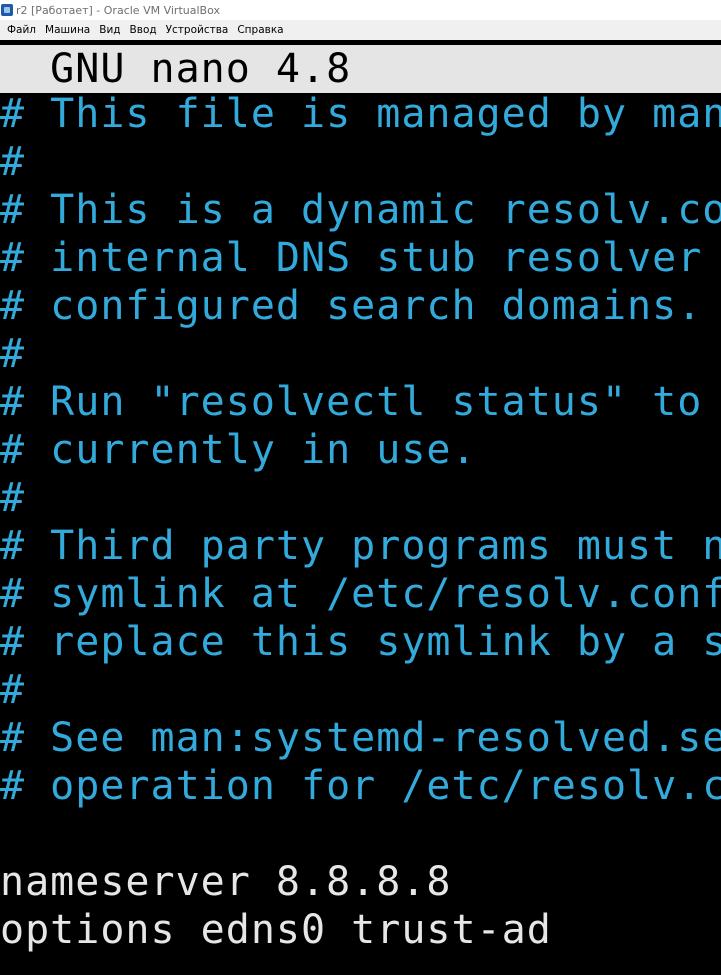 The height and width of the screenshot is (975, 721). What do you see at coordinates (360, 10) in the screenshot?
I see `window-titlebar: r2 [Работает] - Oracle VM VirtualBox` at bounding box center [360, 10].